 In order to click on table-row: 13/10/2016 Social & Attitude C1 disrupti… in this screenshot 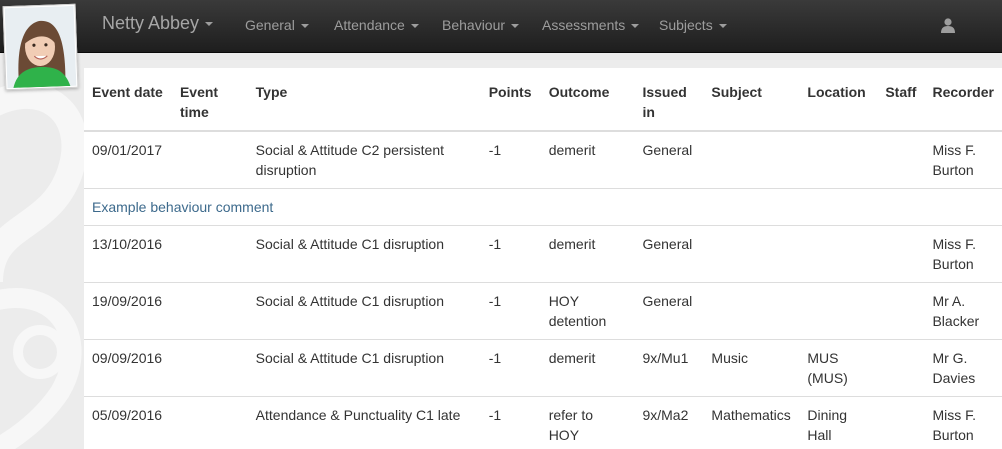, I will do `click(543, 254)`.